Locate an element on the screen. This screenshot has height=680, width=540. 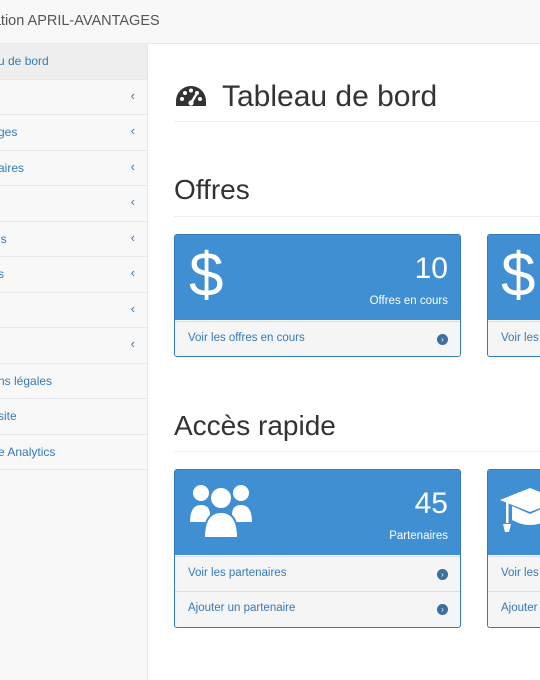
panel-heading is located at coordinates (514, 512).